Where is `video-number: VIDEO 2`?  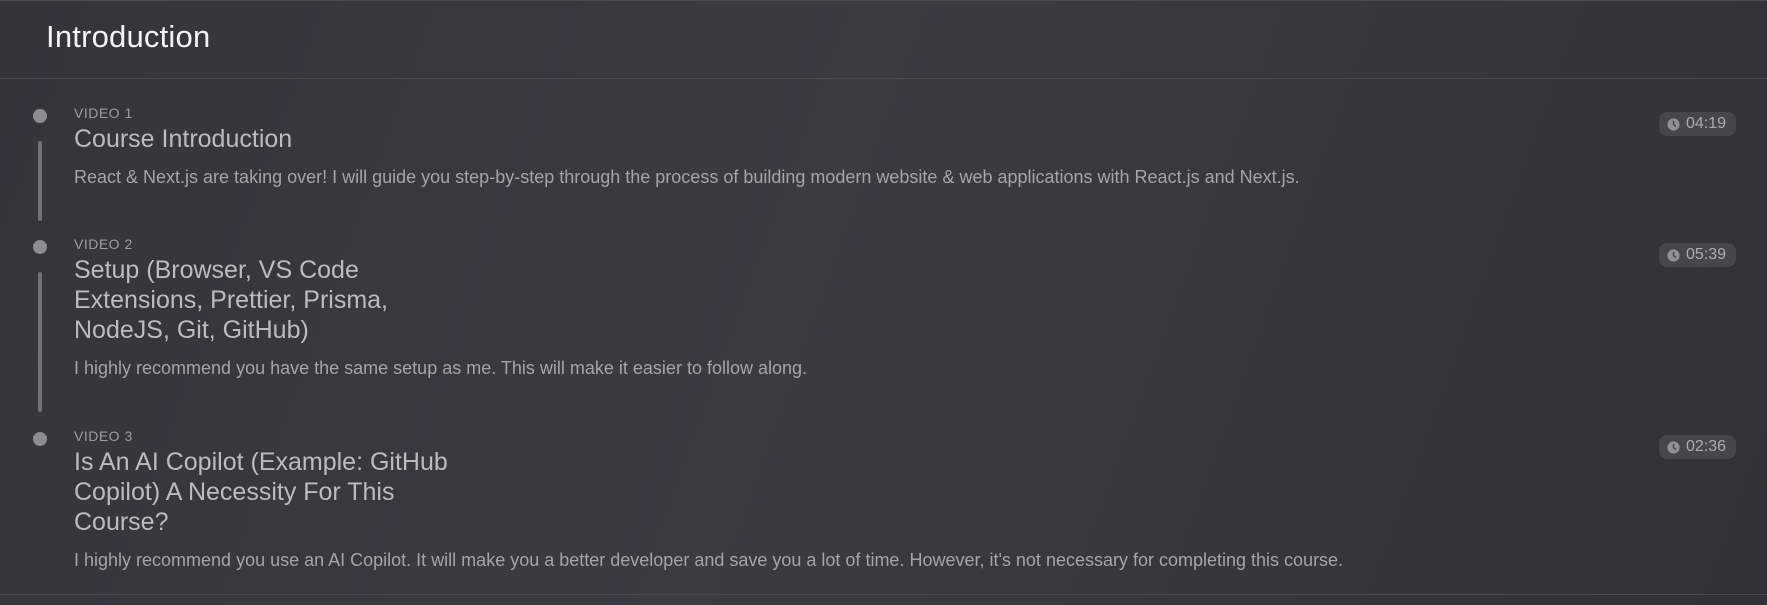 video-number: VIDEO 2 is located at coordinates (103, 244).